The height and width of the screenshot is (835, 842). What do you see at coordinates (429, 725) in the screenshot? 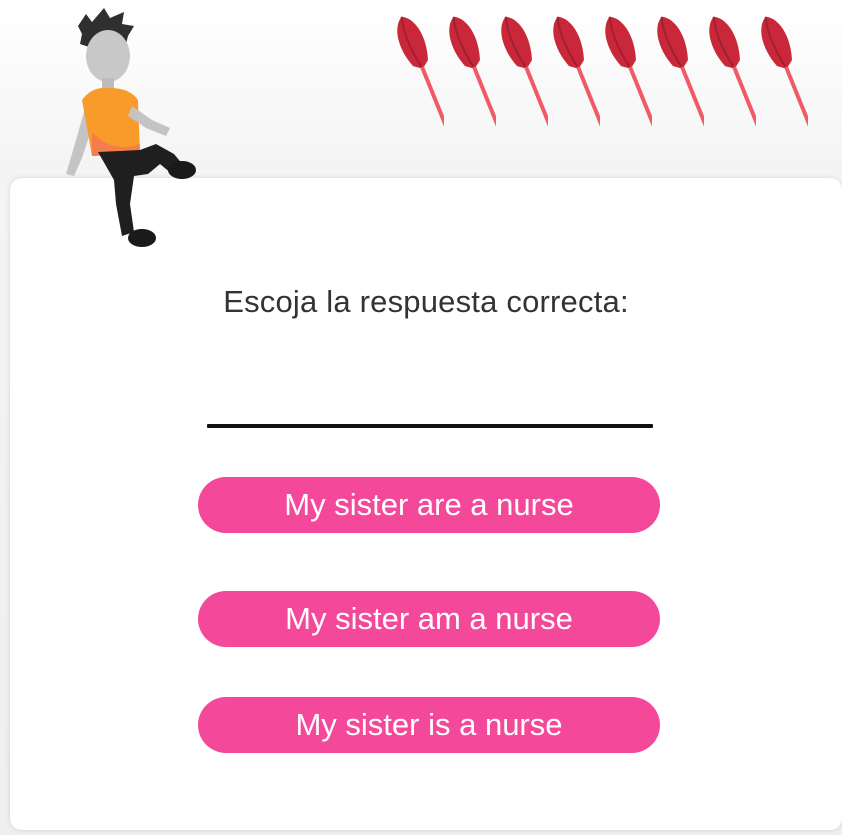
I see `answer-option-3-button: My sister is a nurse` at bounding box center [429, 725].